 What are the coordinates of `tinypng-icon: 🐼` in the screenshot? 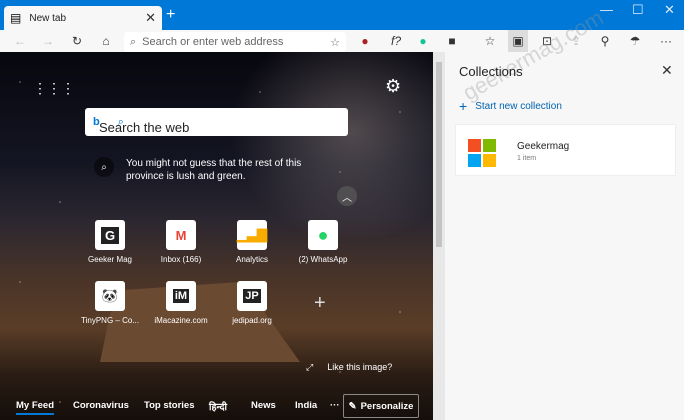 It's located at (110, 296).